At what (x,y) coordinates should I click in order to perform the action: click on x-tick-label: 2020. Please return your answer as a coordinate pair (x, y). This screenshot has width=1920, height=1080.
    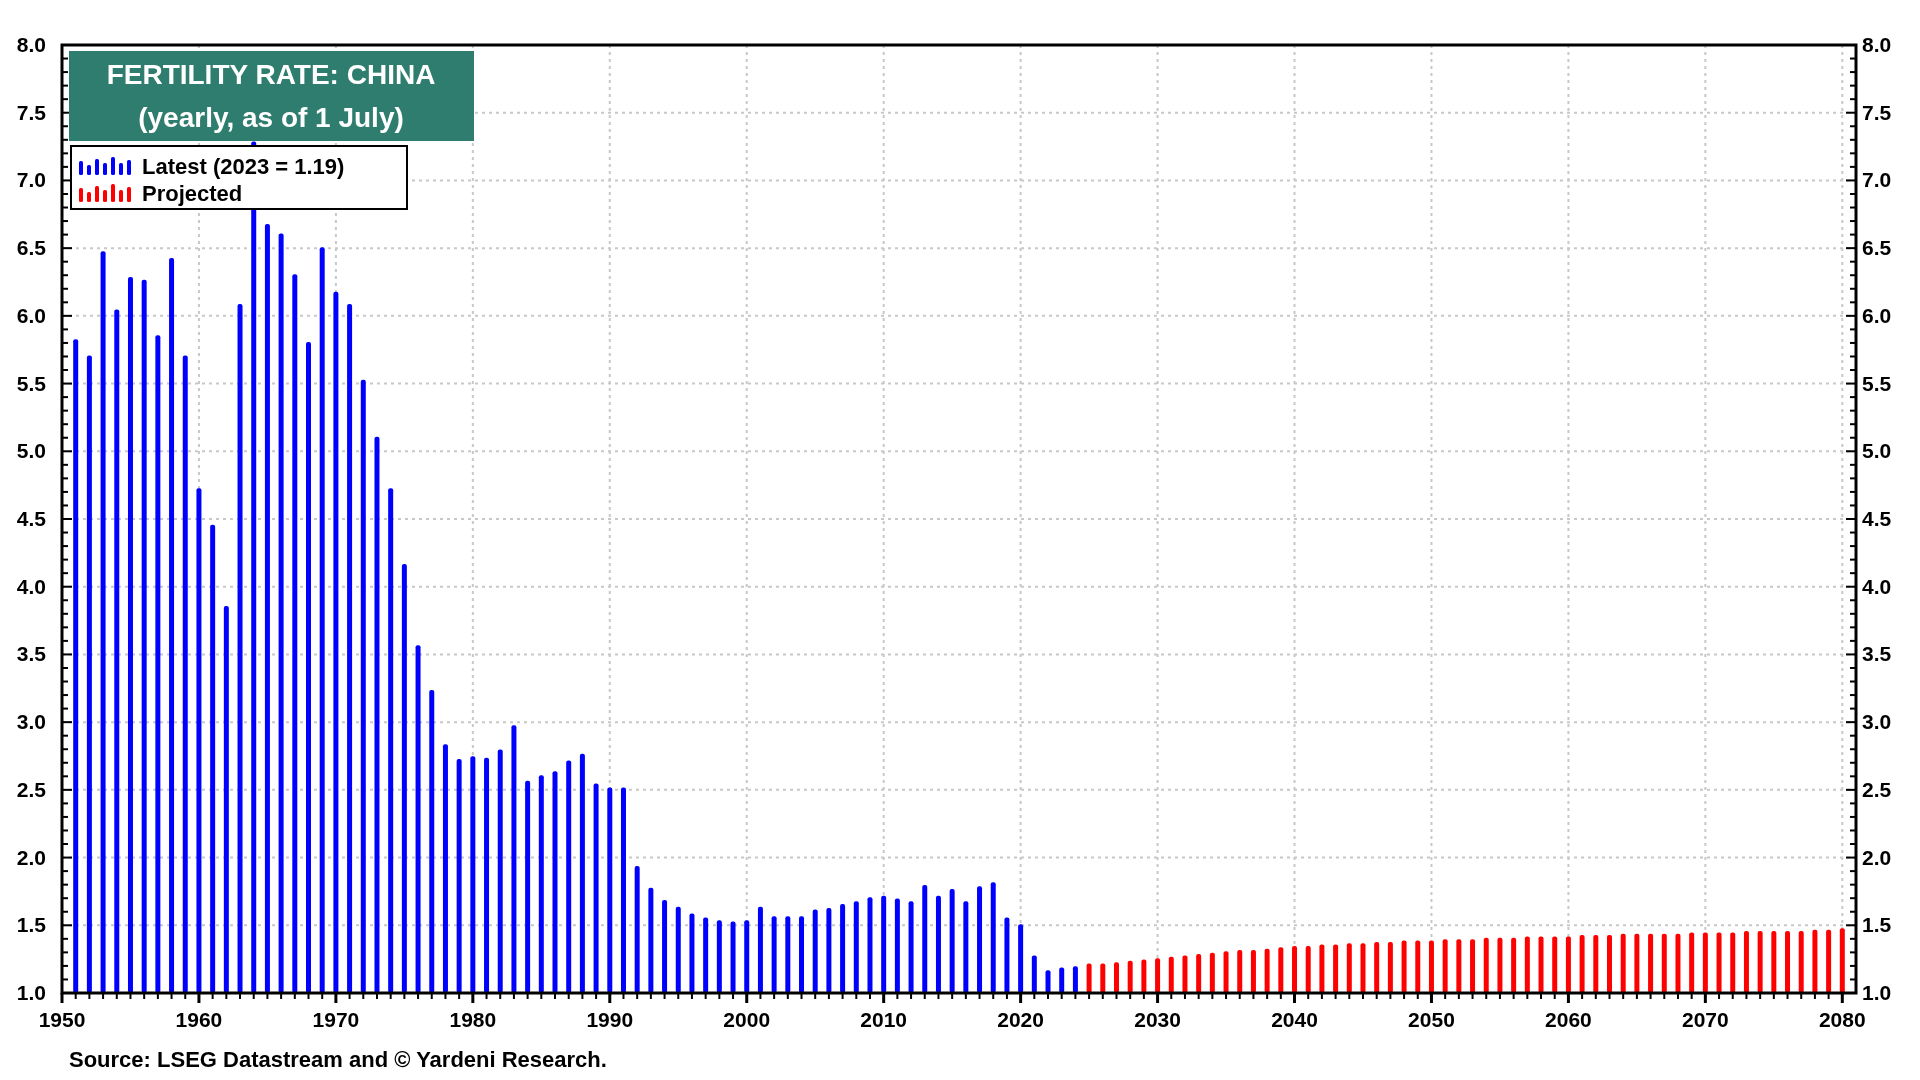
    Looking at the image, I should click on (1020, 1019).